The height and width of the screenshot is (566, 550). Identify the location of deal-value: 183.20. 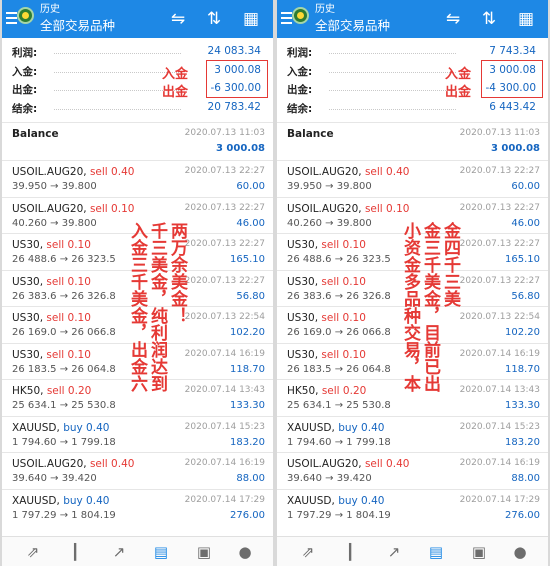
(247, 442).